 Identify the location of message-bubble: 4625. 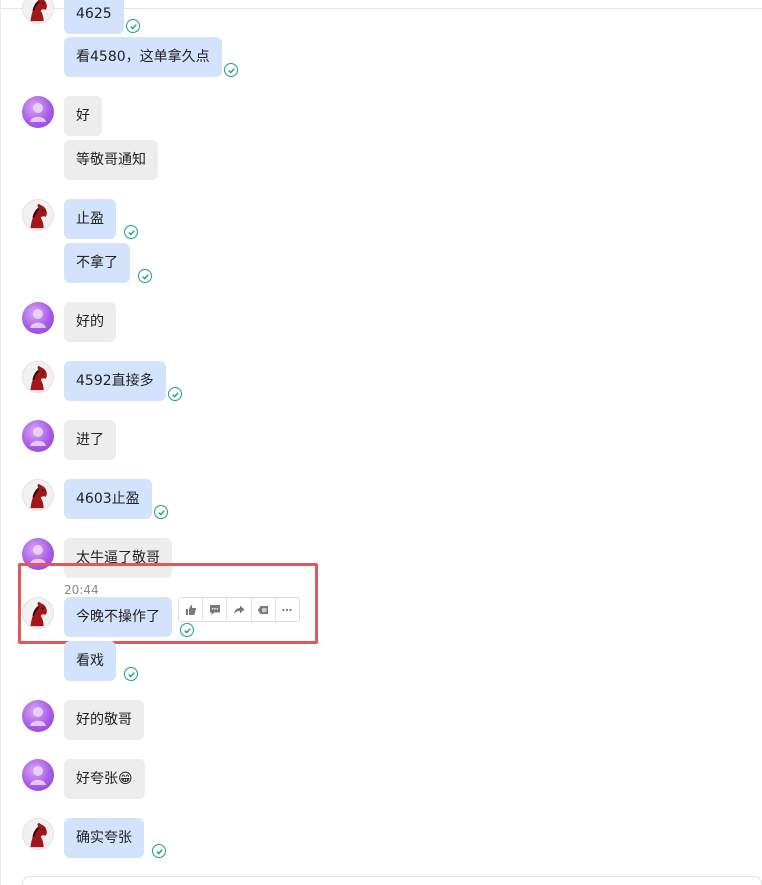
(94, 17).